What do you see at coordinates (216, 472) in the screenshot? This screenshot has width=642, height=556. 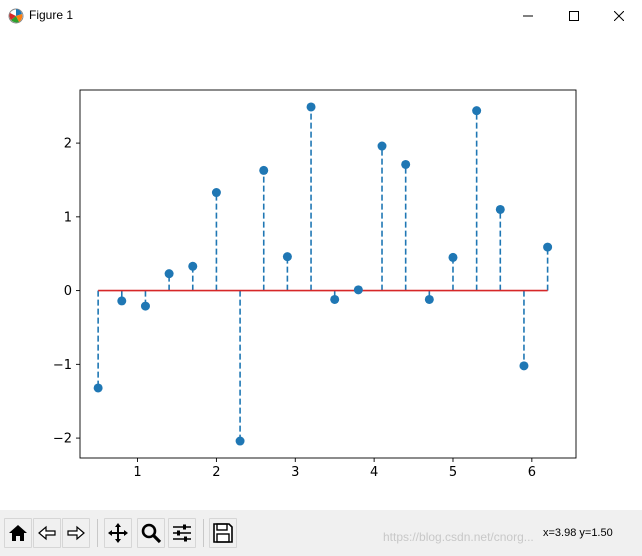 I see `x-tick-label: 2` at bounding box center [216, 472].